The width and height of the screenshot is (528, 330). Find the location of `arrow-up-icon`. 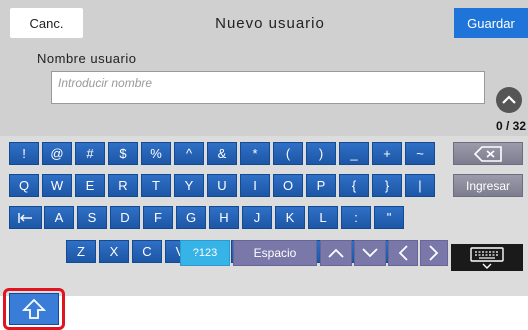

arrow-up-icon is located at coordinates (336, 253).